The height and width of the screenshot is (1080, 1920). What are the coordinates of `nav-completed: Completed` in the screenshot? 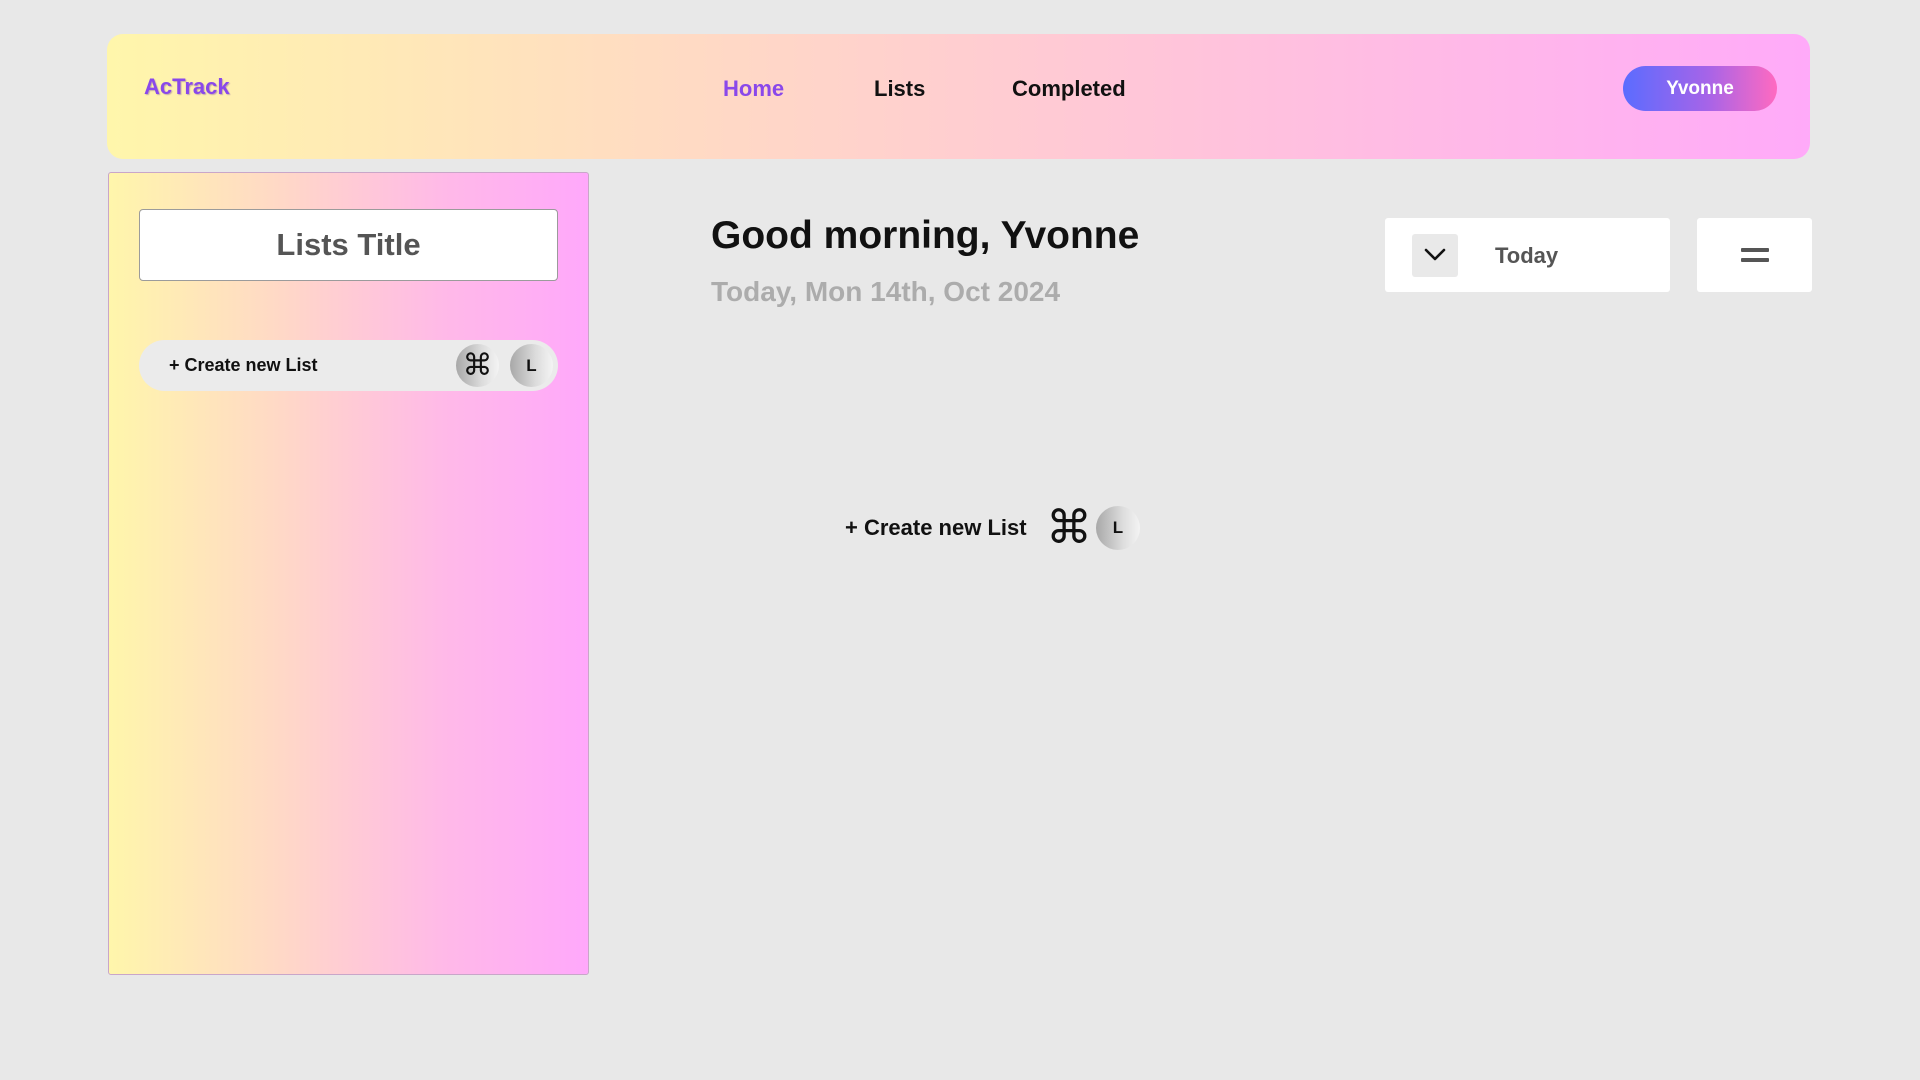 It's located at (1069, 89).